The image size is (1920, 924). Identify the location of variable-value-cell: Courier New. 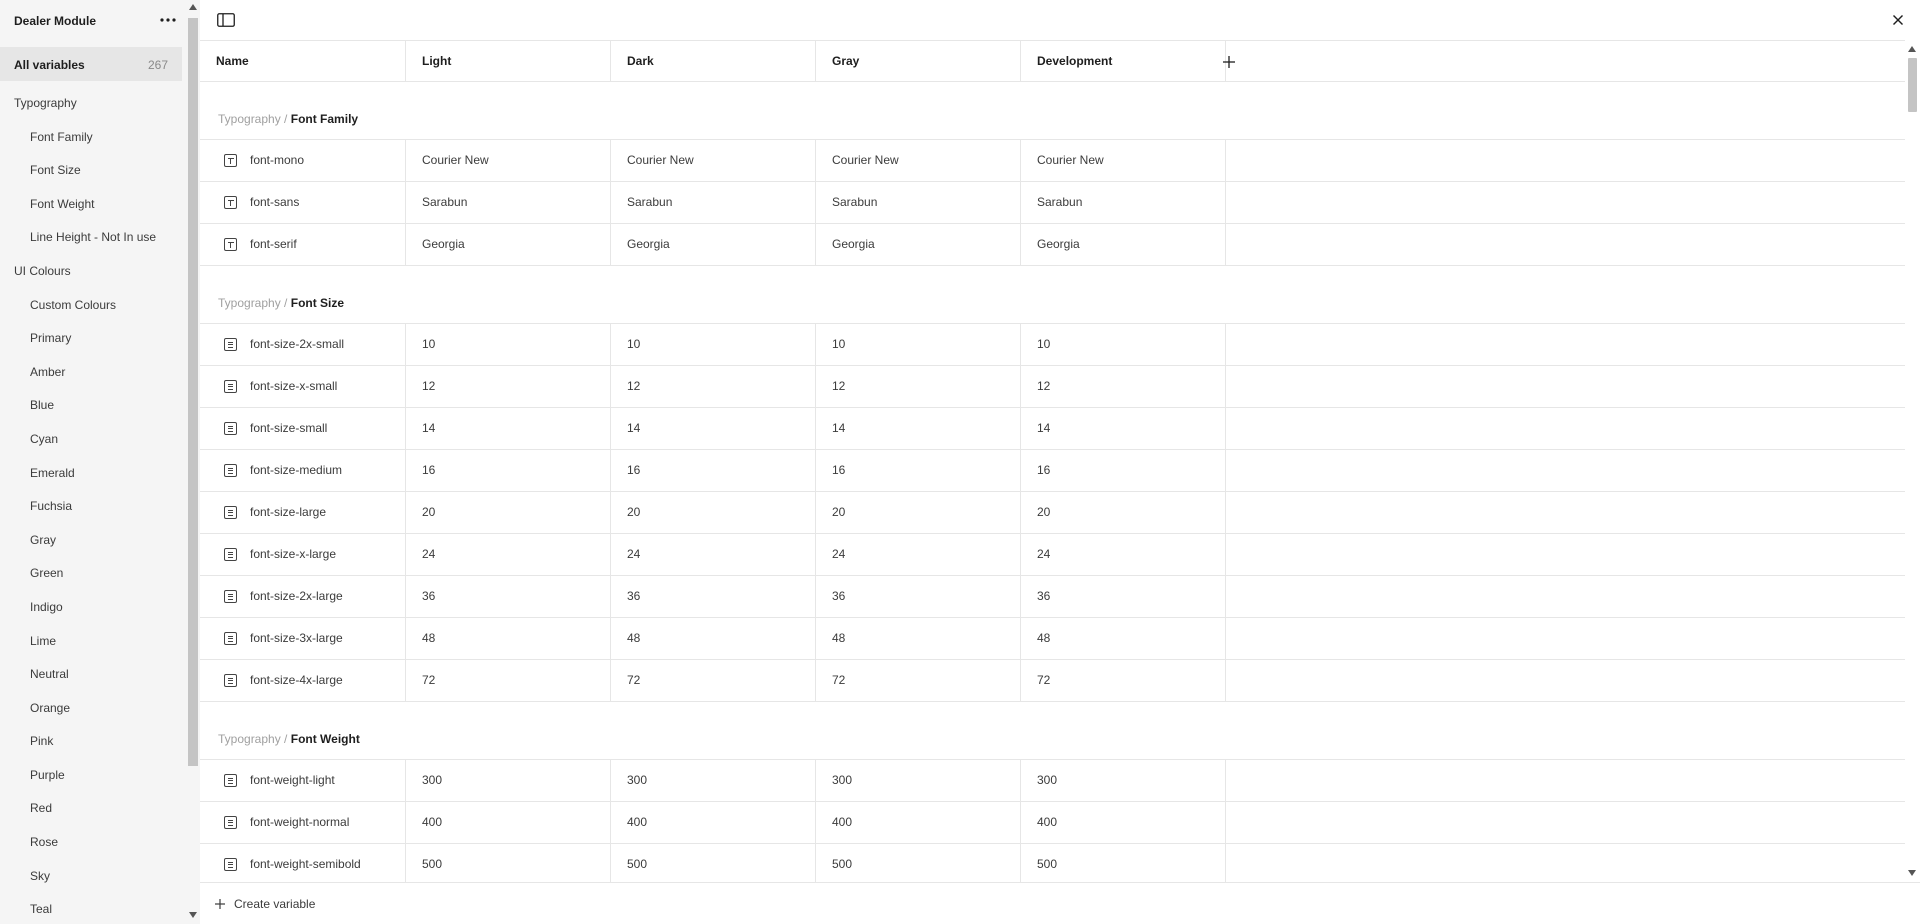
(918, 160).